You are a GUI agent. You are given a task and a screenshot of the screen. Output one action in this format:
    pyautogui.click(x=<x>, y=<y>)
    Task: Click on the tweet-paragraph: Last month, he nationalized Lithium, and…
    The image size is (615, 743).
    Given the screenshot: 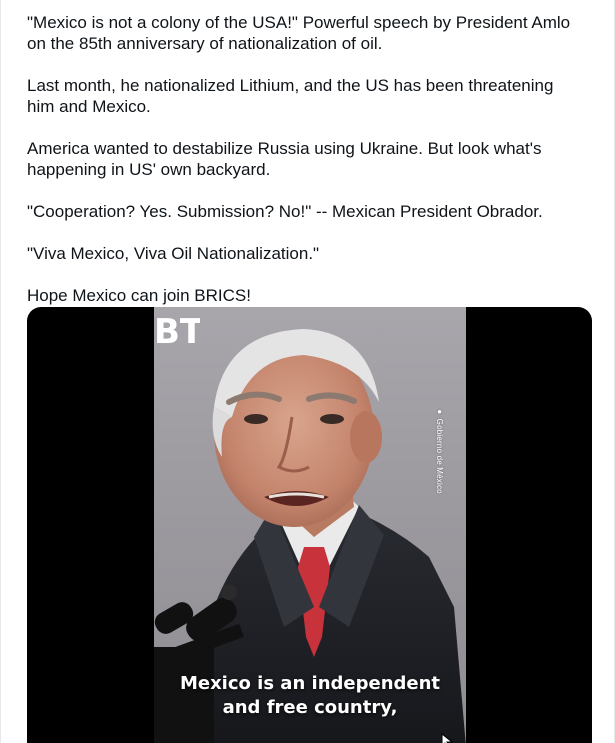 What is the action you would take?
    pyautogui.click(x=290, y=96)
    